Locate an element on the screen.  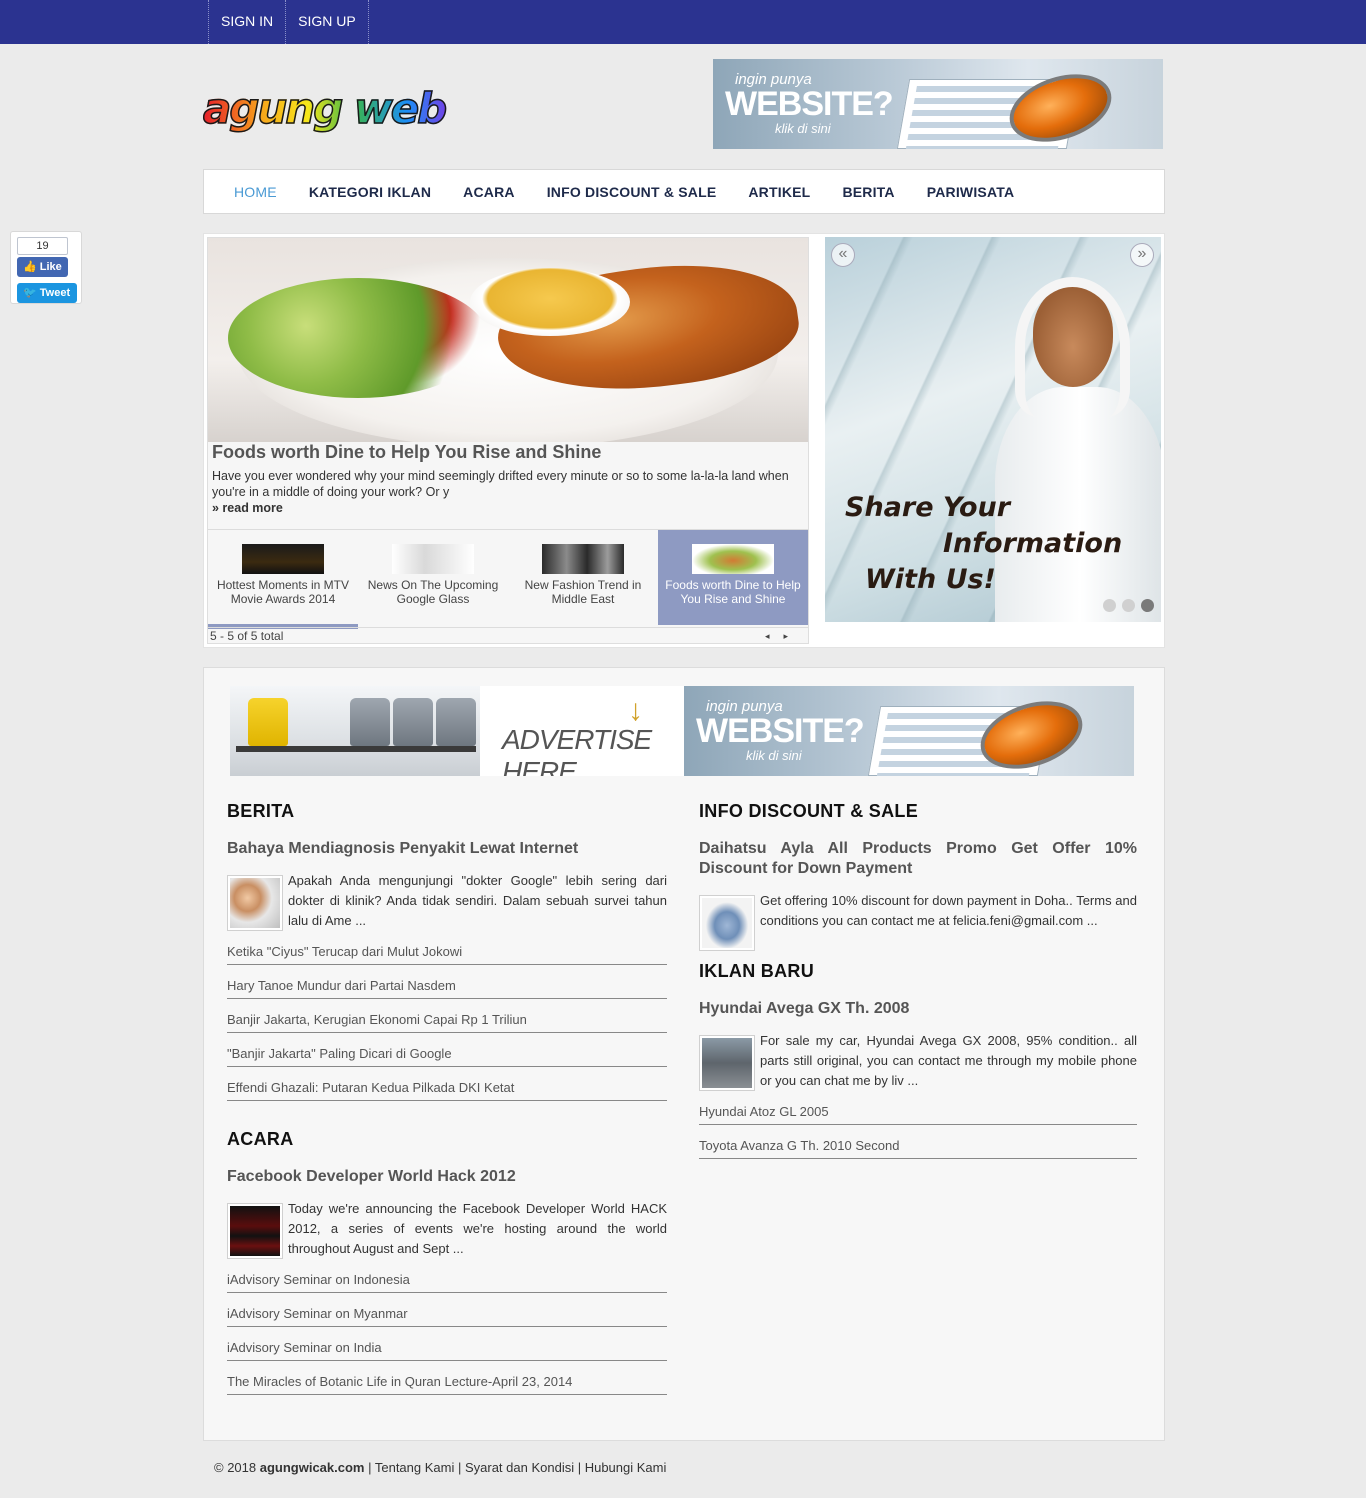
berita-heading: BERITA is located at coordinates (261, 811).